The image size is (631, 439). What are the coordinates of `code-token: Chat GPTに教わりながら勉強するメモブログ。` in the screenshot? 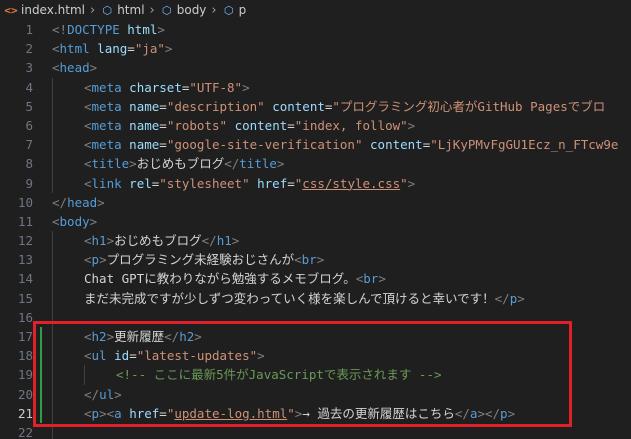 It's located at (220, 279).